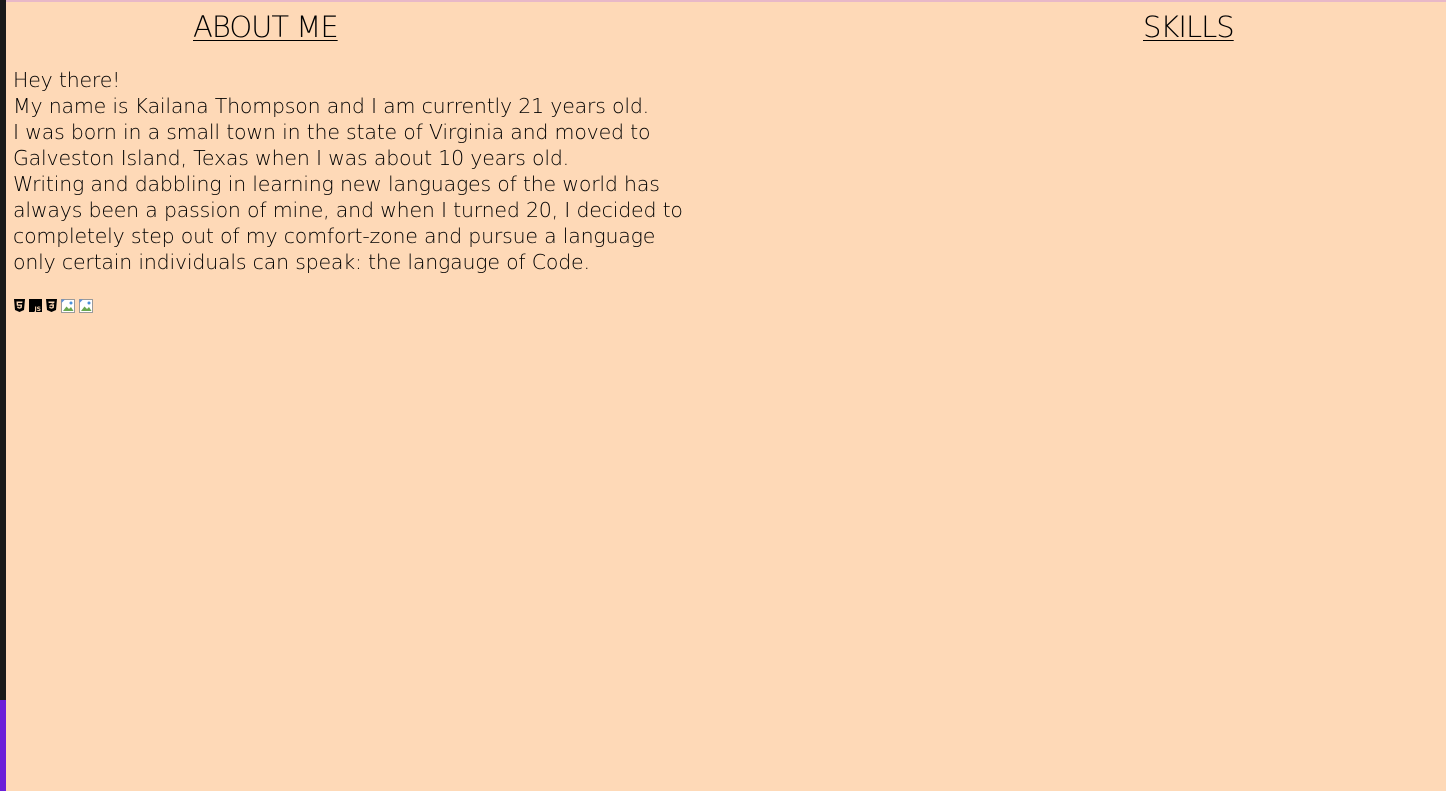 The height and width of the screenshot is (791, 1446). Describe the element at coordinates (37, 309) in the screenshot. I see `javascript-icon-label: JS` at that location.